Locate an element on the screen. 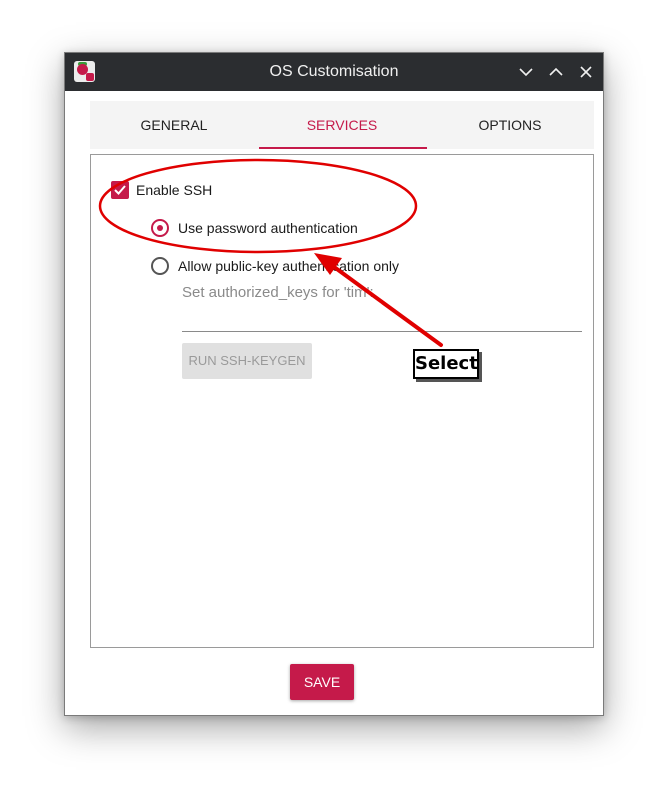 The height and width of the screenshot is (793, 669). annotation-arrow-shaft is located at coordinates (385, 304).